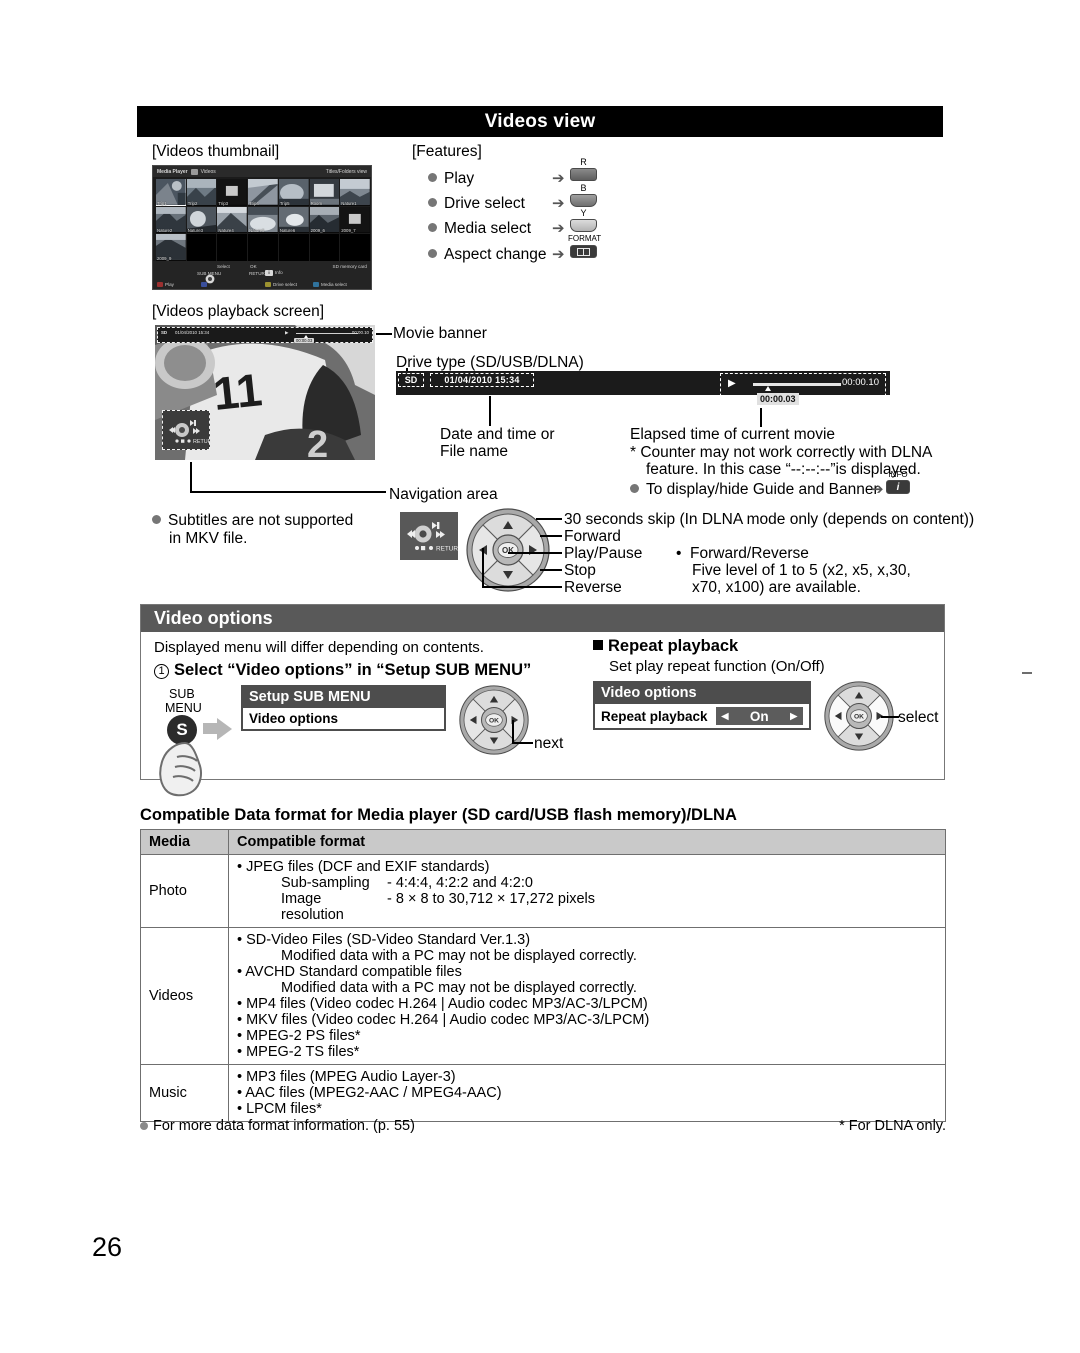  I want to click on osd-vo-title: Video options, so click(649, 693).